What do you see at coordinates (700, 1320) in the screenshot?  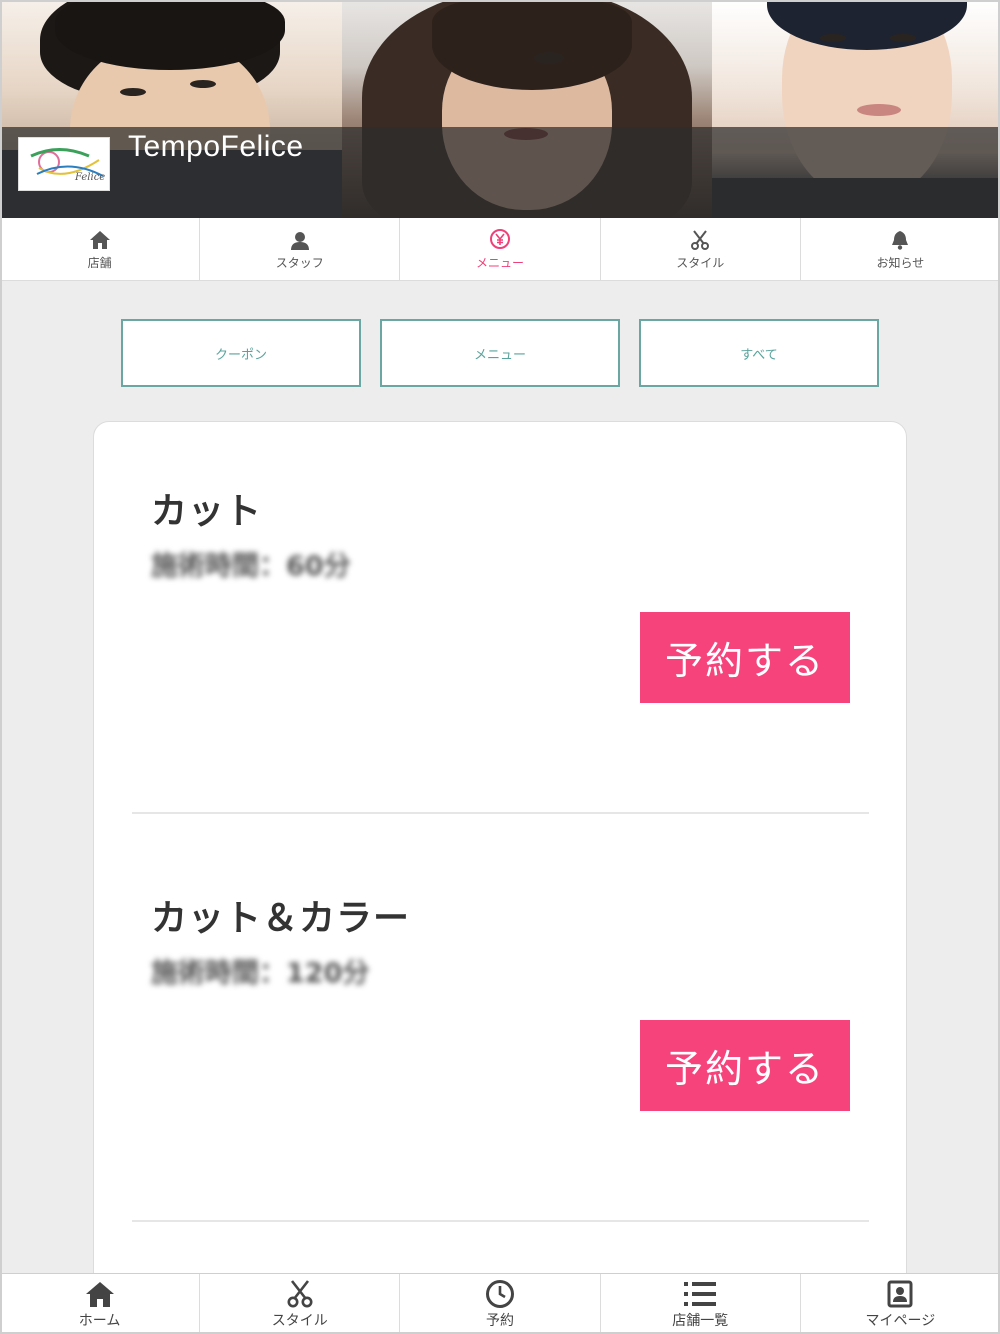 I see `bottom-tab-store-list-label: 店舗一覧` at bounding box center [700, 1320].